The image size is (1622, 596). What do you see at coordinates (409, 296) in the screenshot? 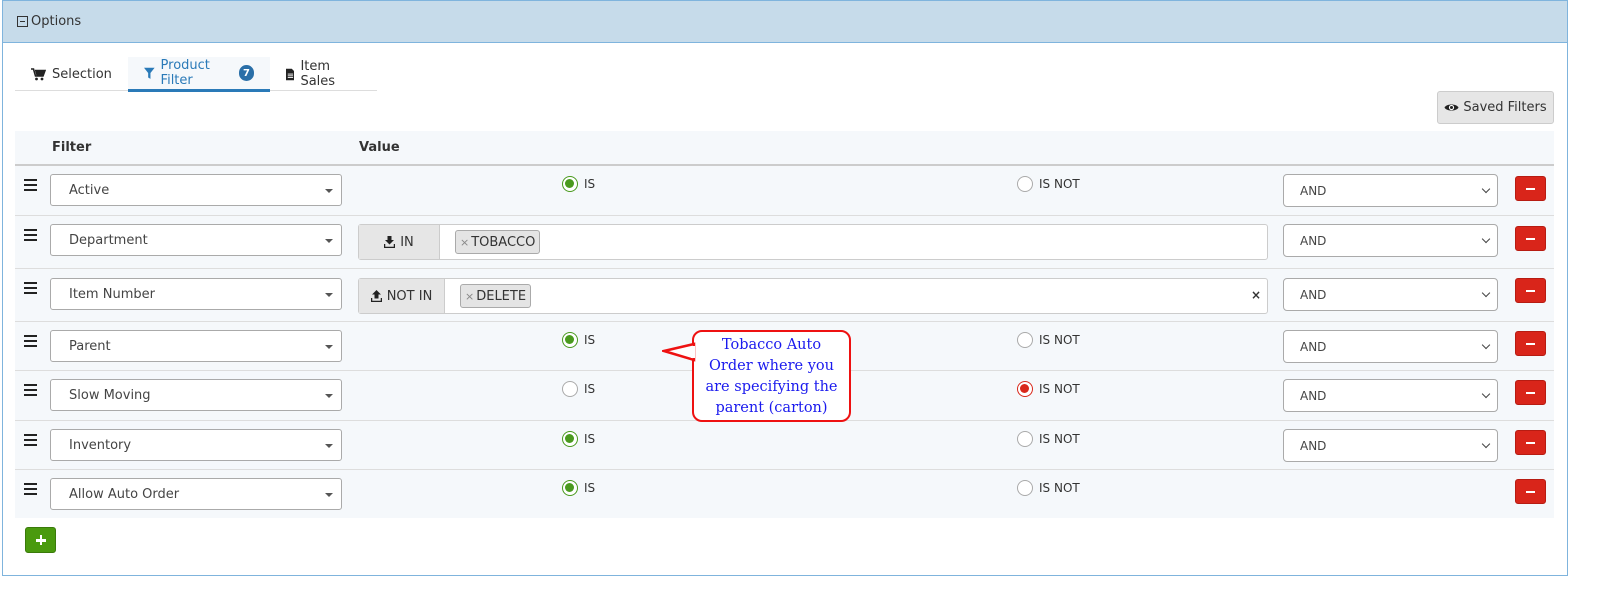
I see `operator-label: NOT IN` at bounding box center [409, 296].